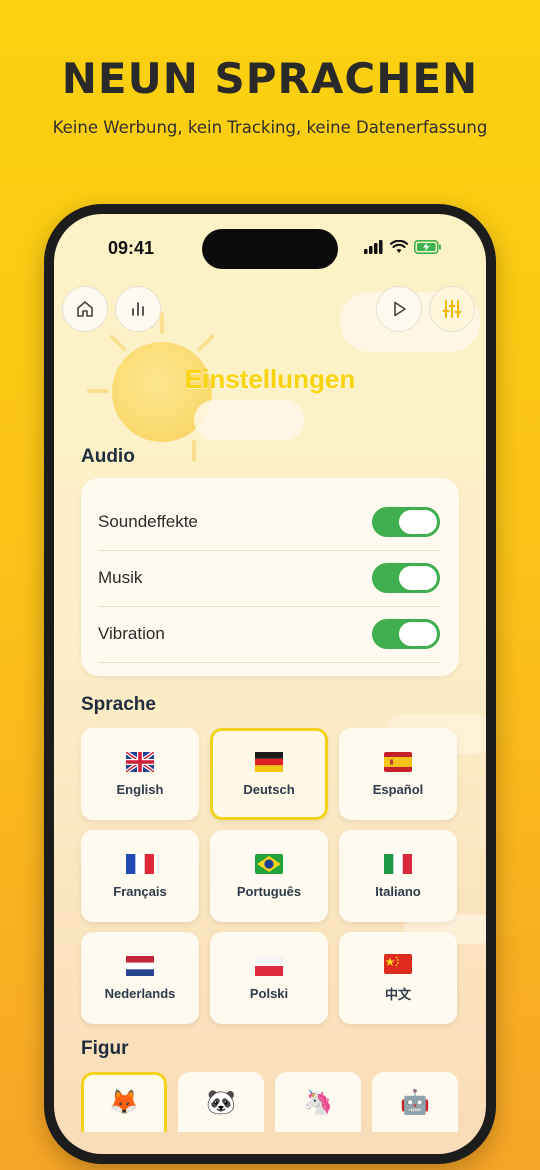 The height and width of the screenshot is (1170, 540). I want to click on france-flag-icon, so click(140, 863).